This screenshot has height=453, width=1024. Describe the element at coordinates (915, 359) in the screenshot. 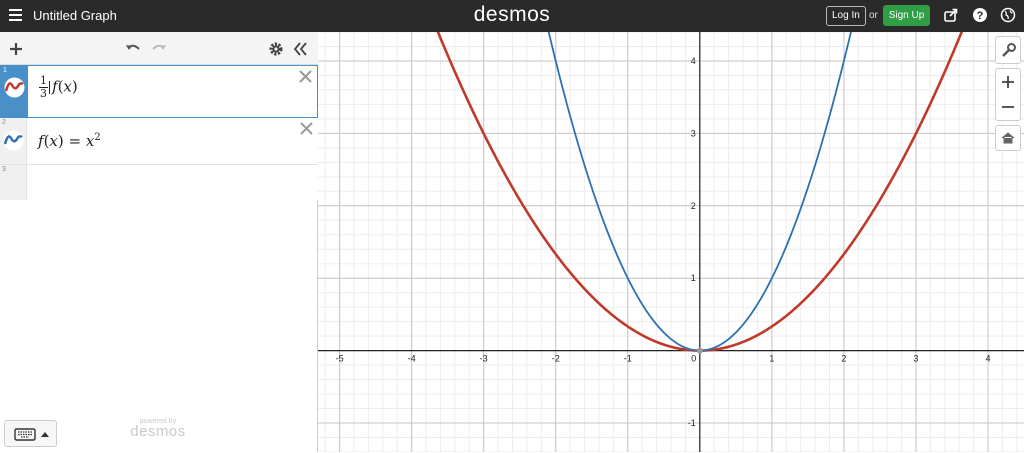

I see `x-tick-label: 3` at that location.